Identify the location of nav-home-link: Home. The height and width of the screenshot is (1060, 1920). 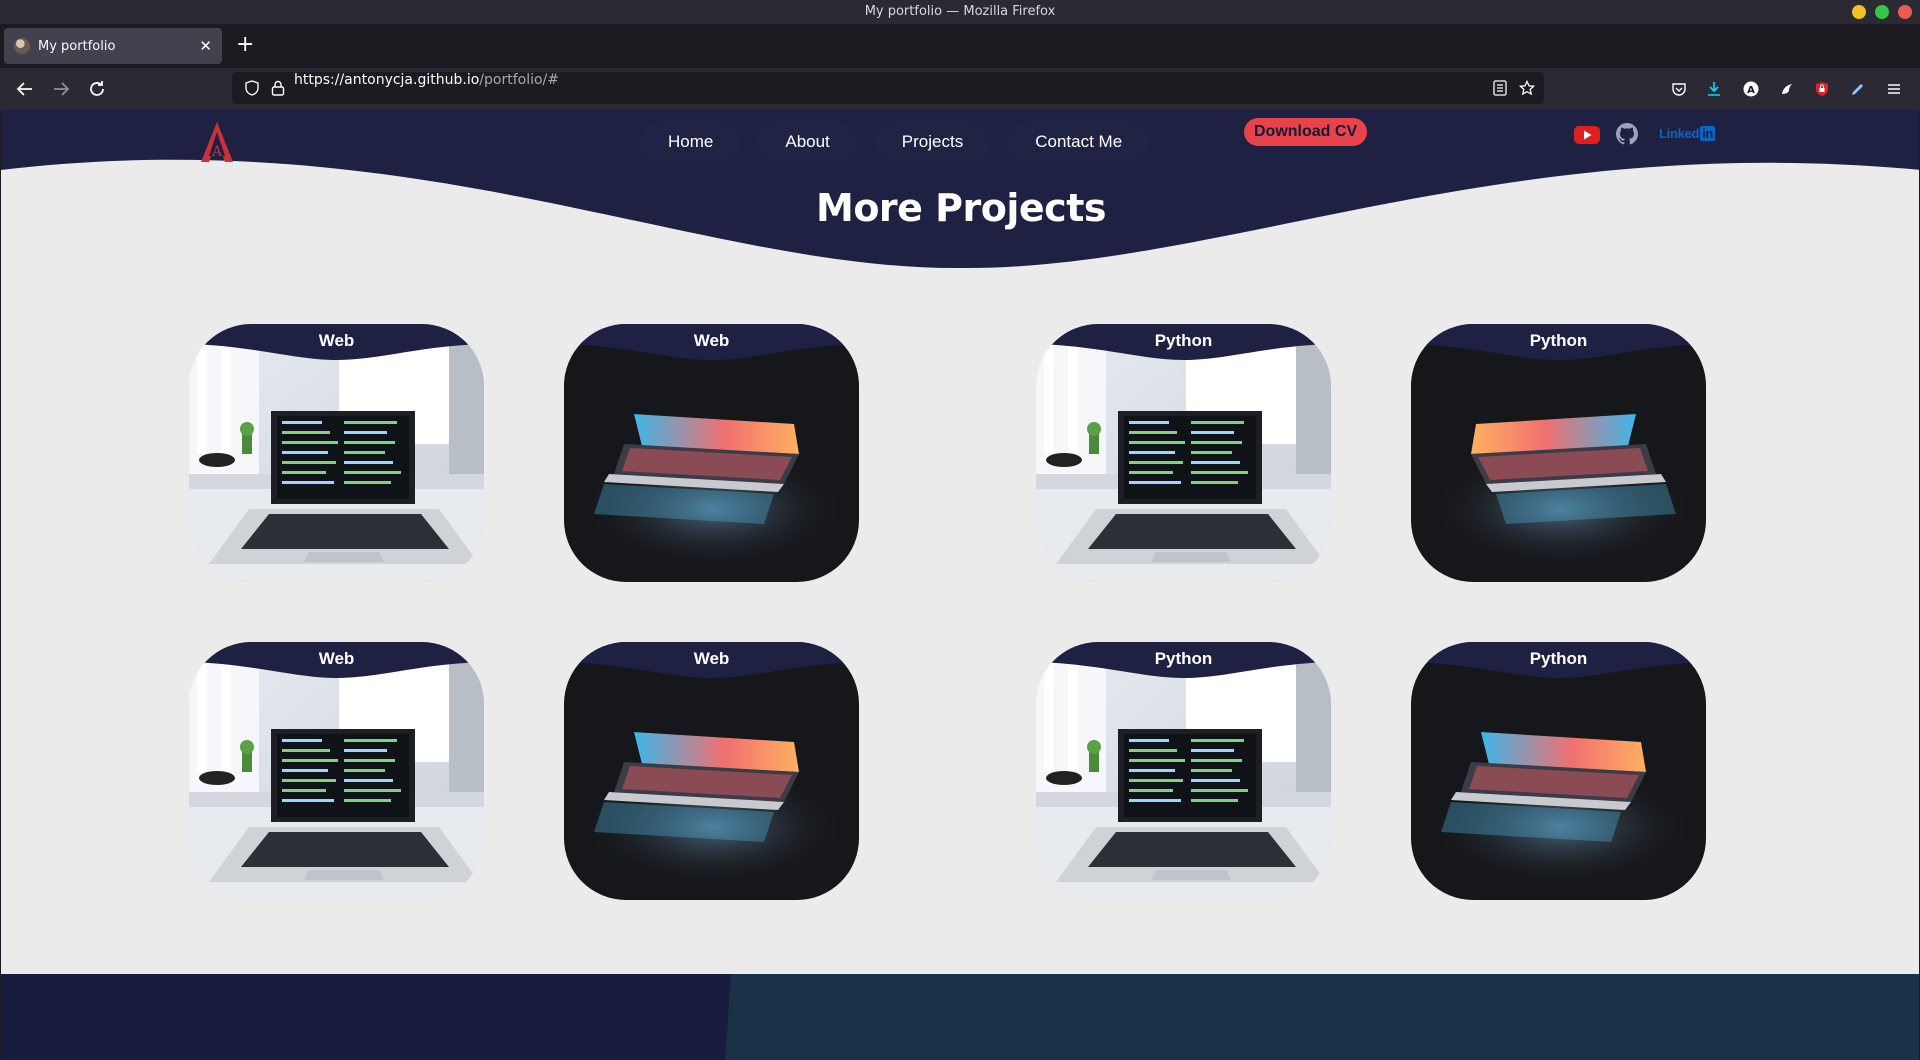
(691, 142).